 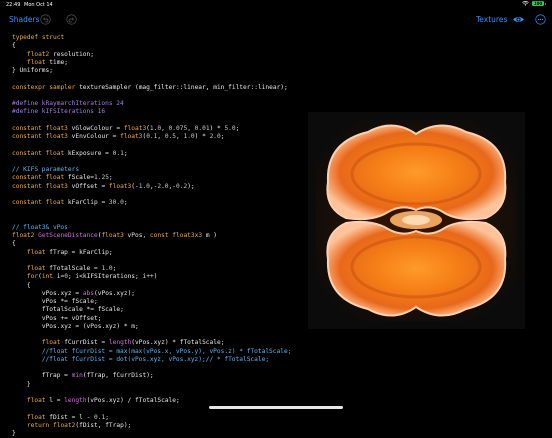 What do you see at coordinates (73, 293) in the screenshot?
I see `code-line: vPos.xyz = abs(vPos.xyz);` at bounding box center [73, 293].